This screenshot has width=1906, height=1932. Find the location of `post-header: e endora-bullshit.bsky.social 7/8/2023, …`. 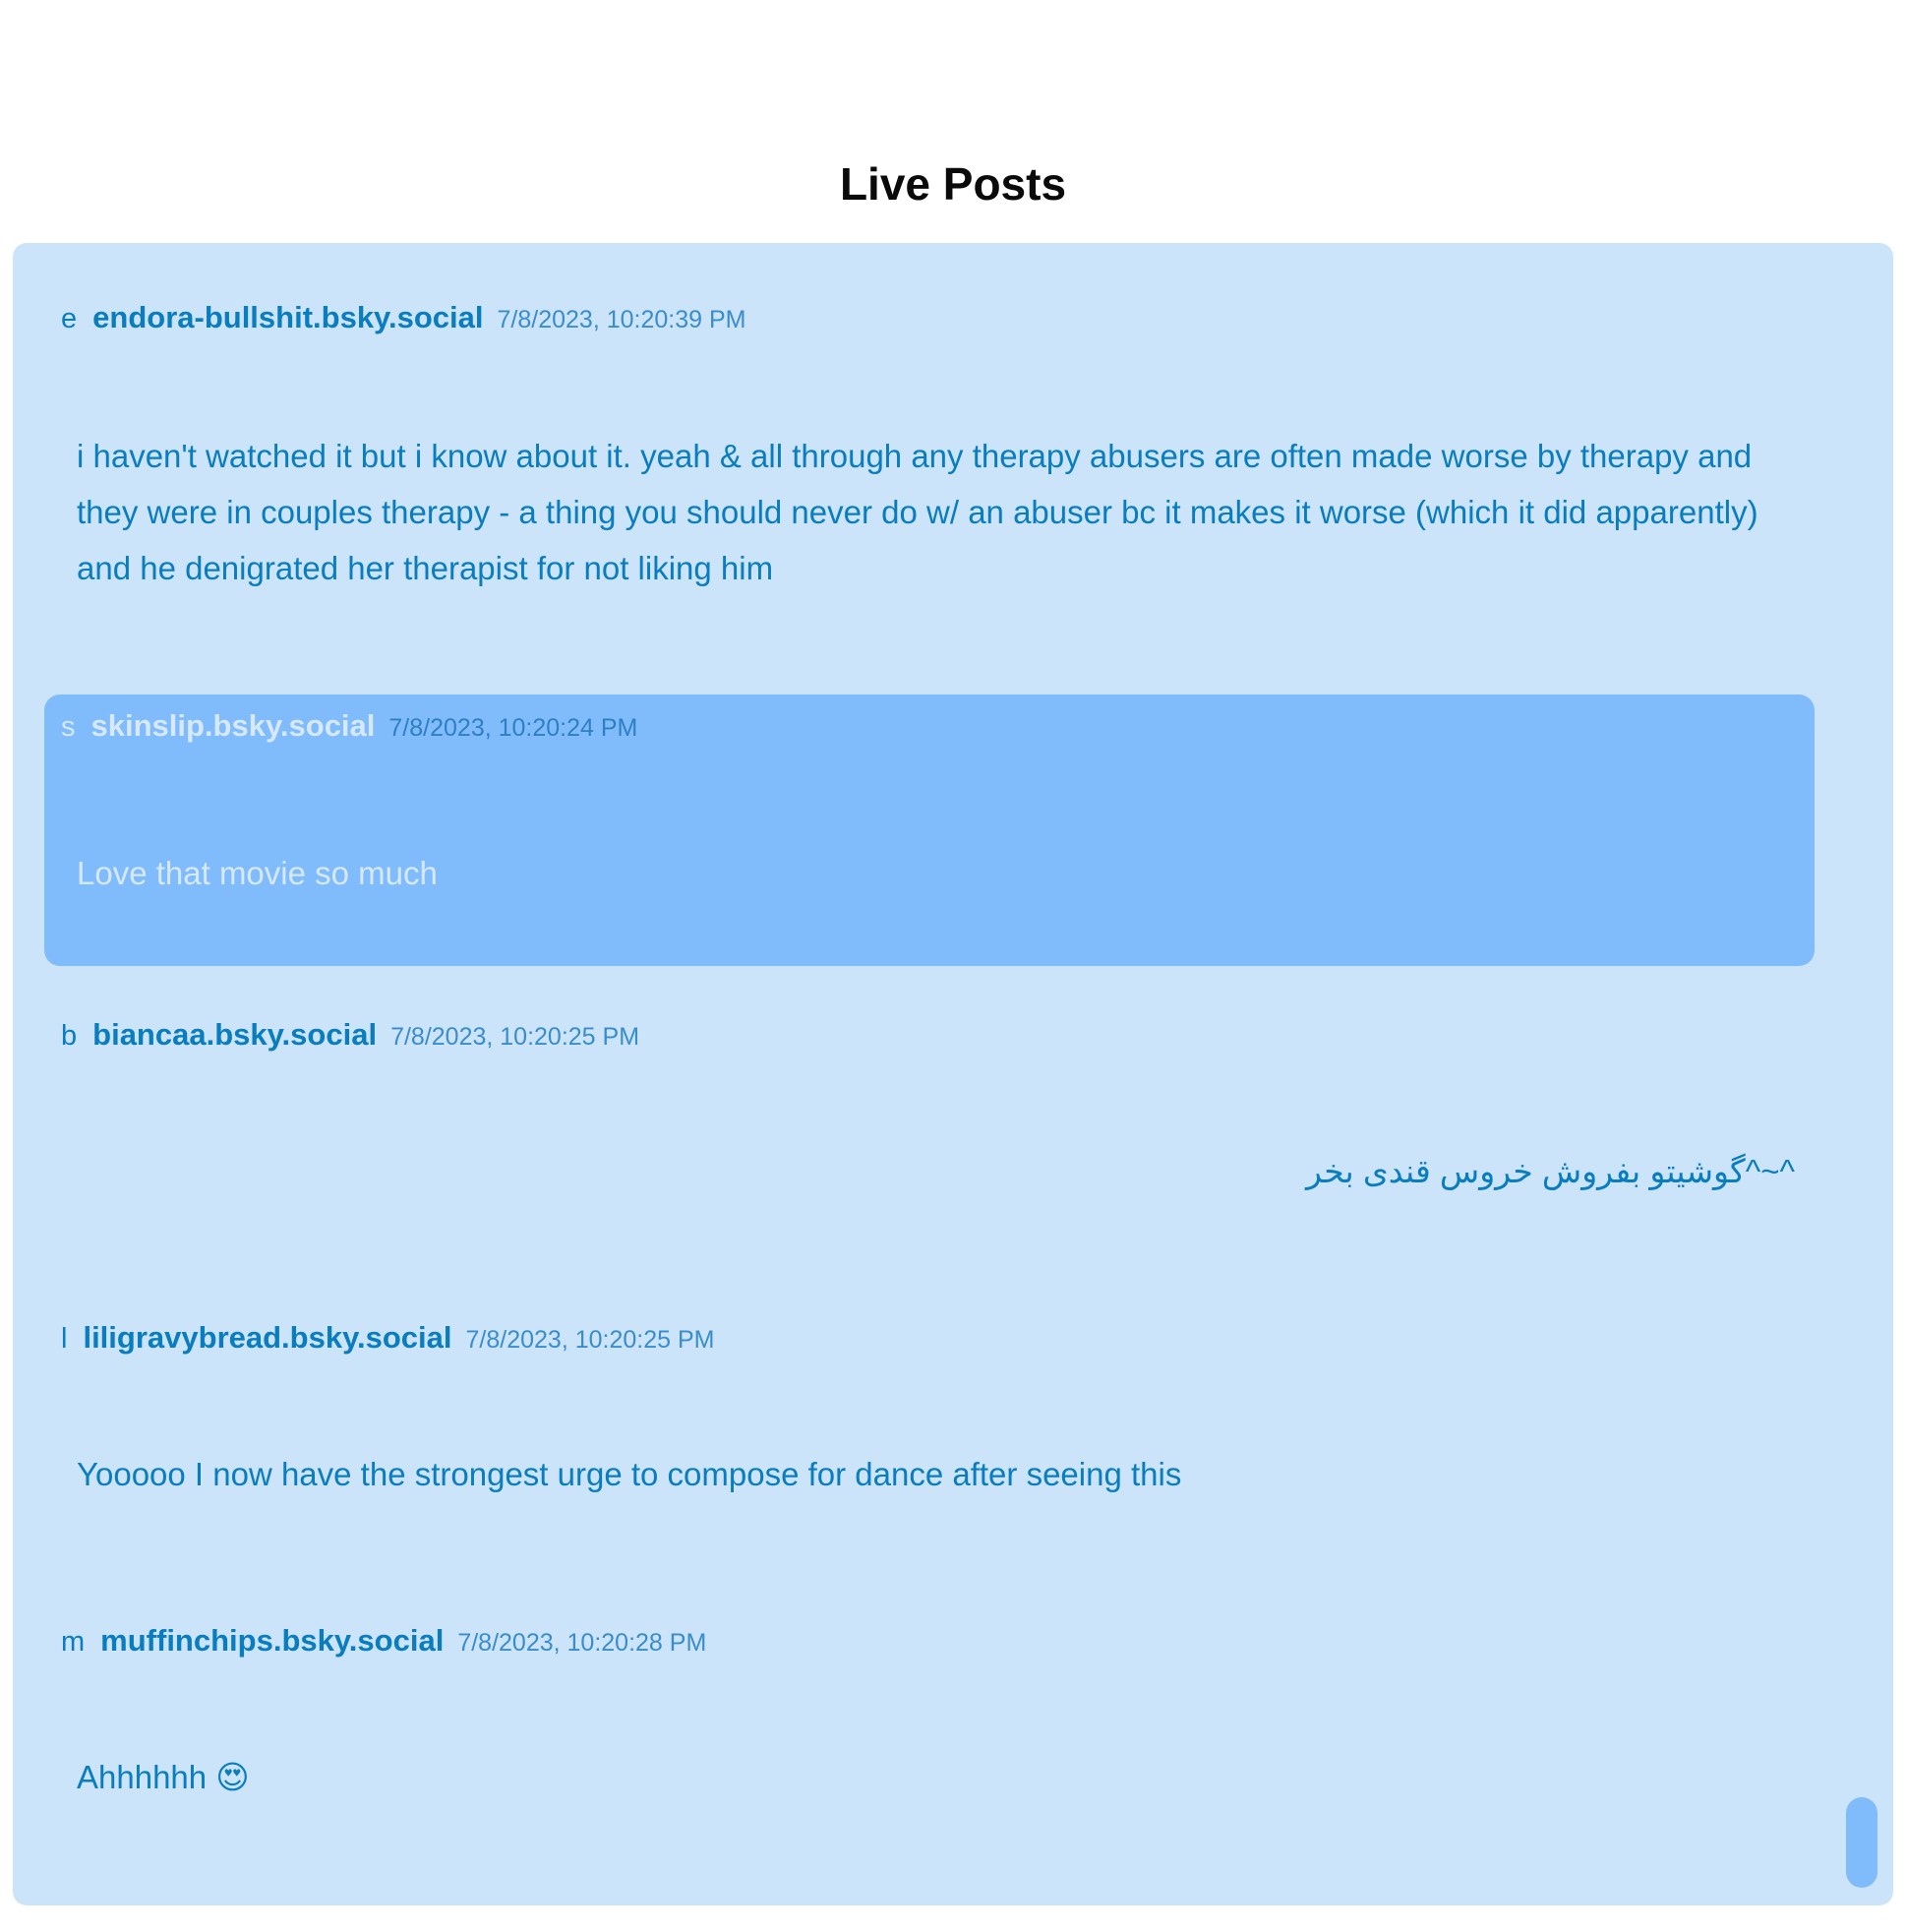

post-header: e endora-bullshit.bsky.social 7/8/2023, … is located at coordinates (394, 317).